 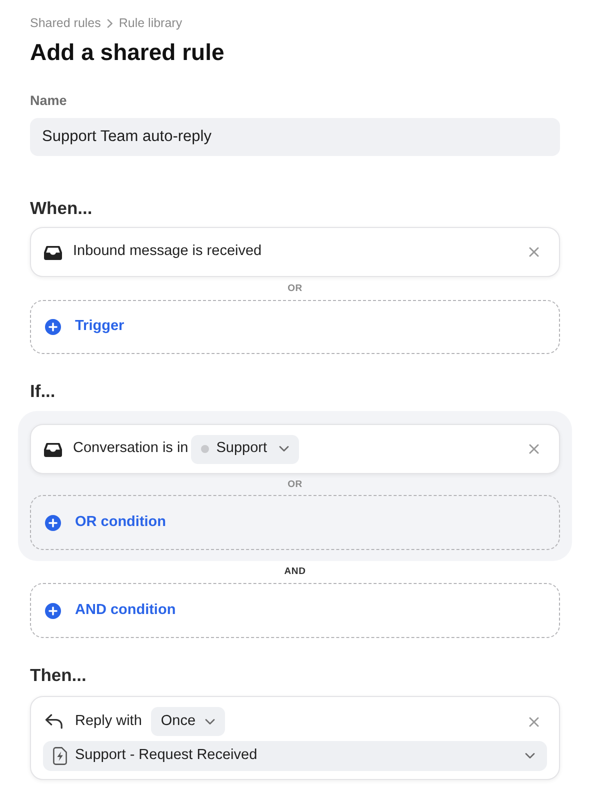 I want to click on name-input: Support Team auto-reply, so click(x=295, y=137).